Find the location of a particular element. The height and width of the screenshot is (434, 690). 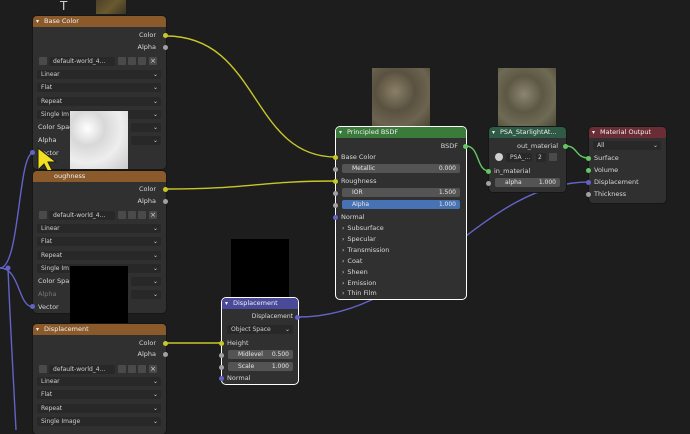

input-socket-midlevel is located at coordinates (221, 355).